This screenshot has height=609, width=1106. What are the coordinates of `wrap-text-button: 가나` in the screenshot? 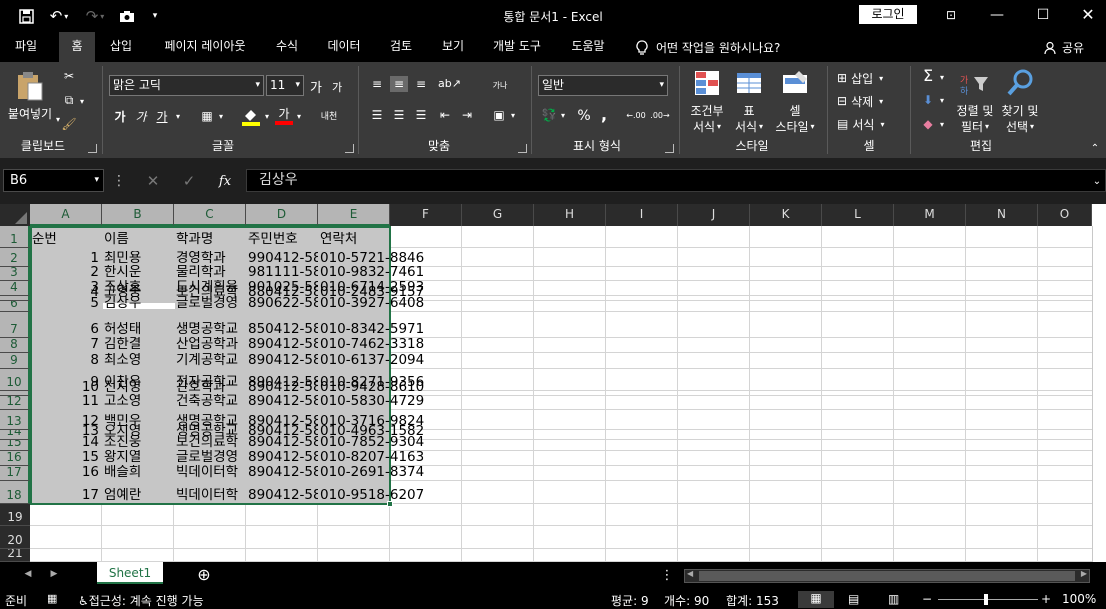 It's located at (500, 85).